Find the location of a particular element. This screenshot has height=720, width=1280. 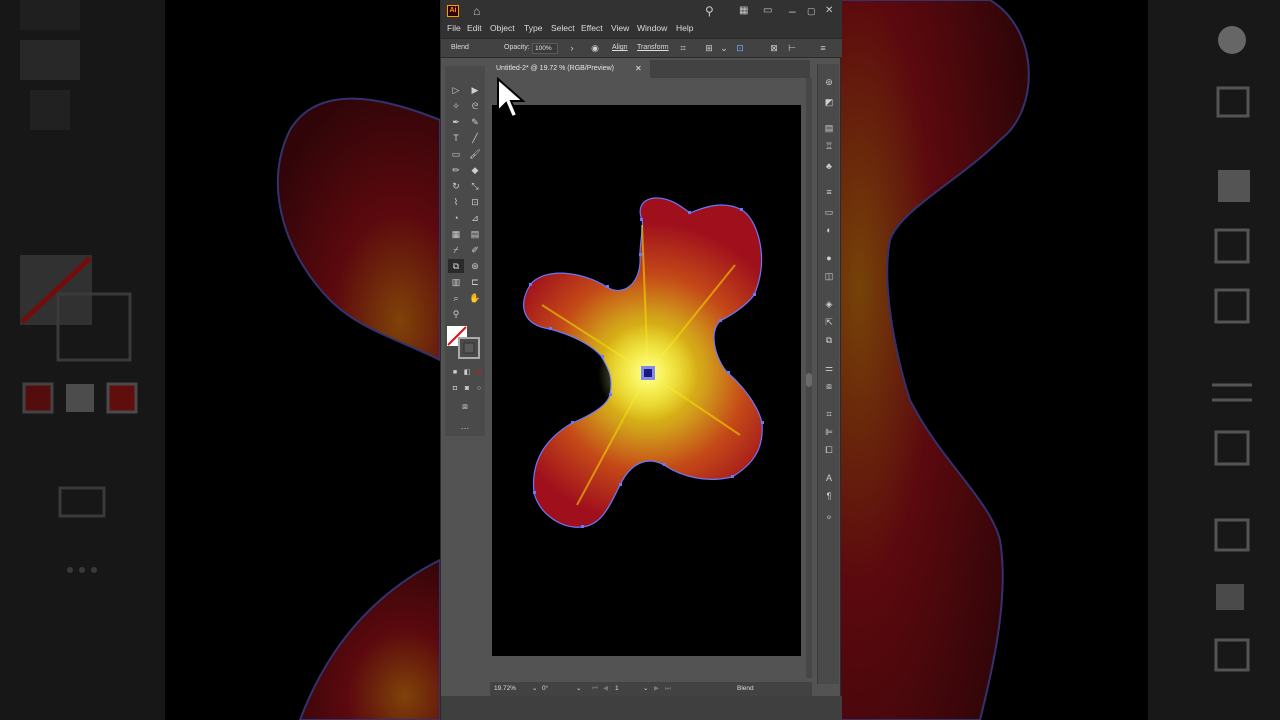

previous-artboard-icon: ◀ is located at coordinates (605, 689).